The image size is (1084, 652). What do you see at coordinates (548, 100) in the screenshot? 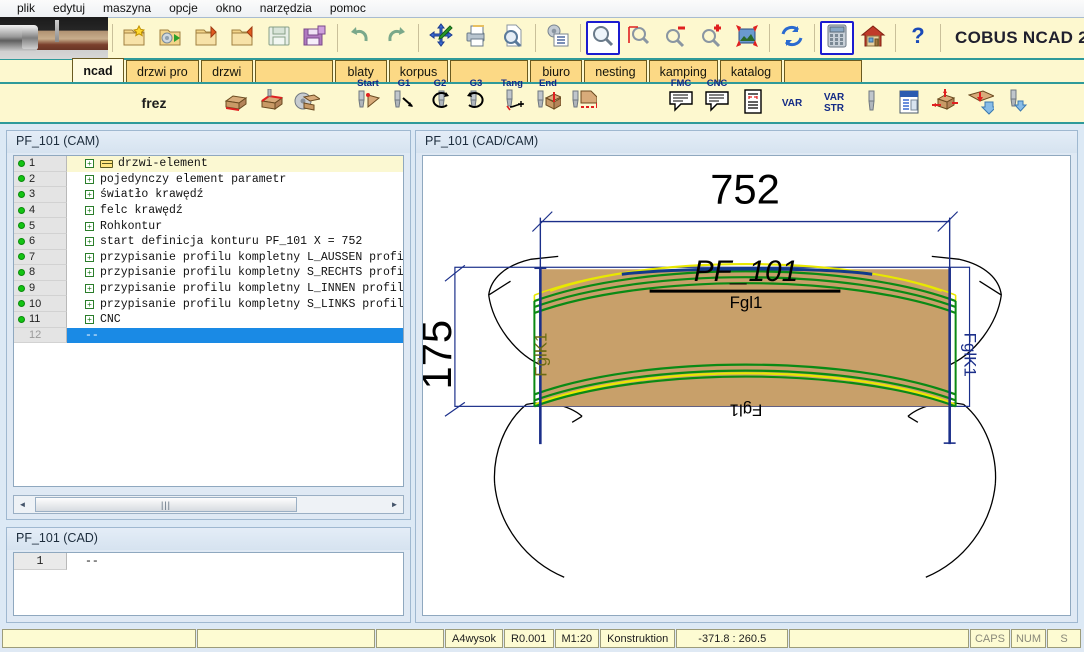
I see `path-end-button: End` at bounding box center [548, 100].